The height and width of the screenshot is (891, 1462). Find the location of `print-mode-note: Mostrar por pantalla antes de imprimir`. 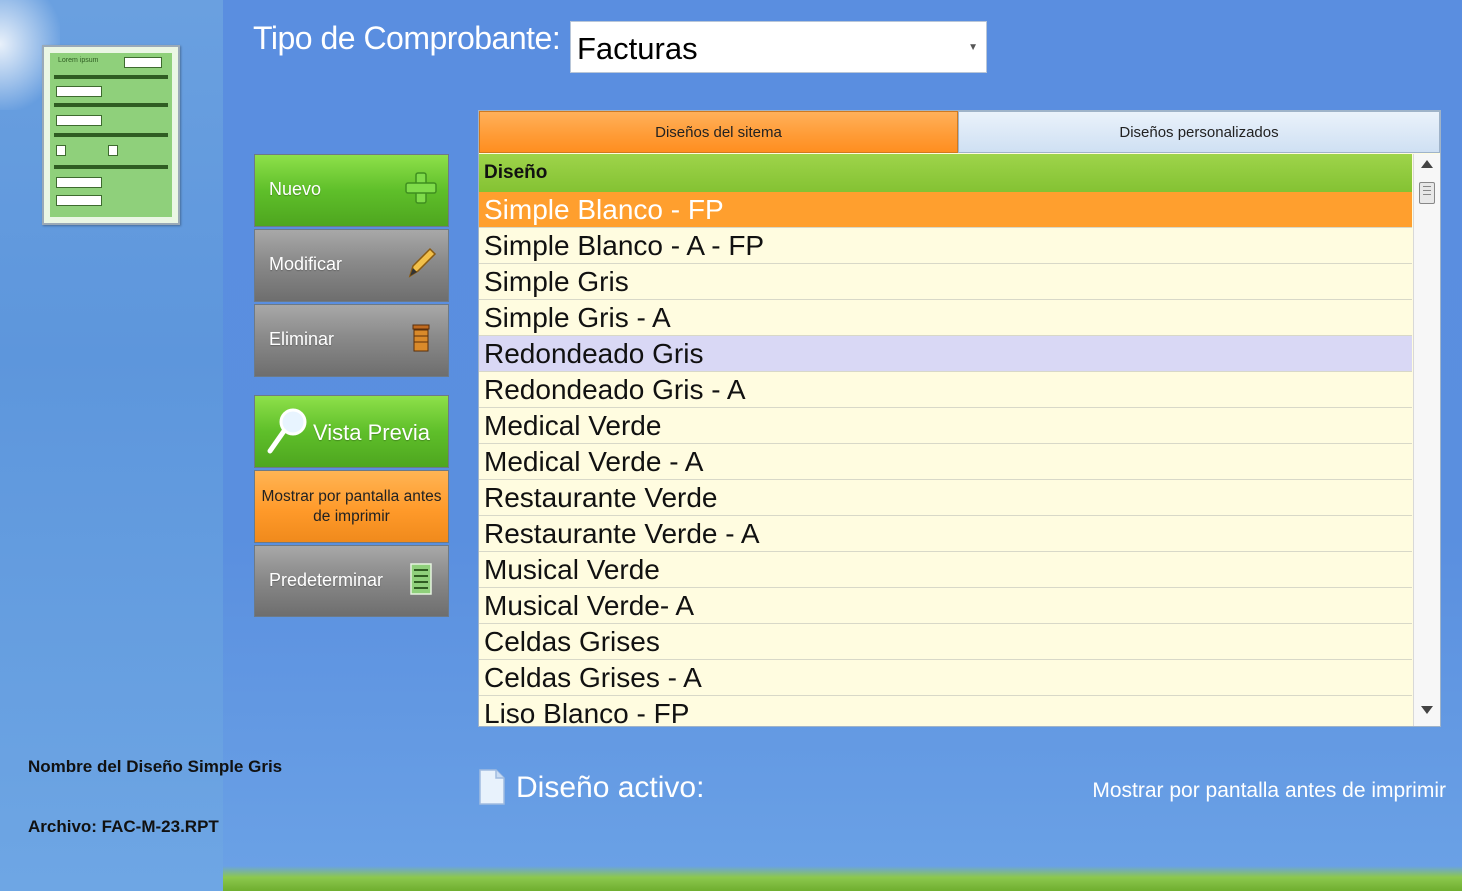

print-mode-note: Mostrar por pantalla antes de imprimir is located at coordinates (1269, 790).